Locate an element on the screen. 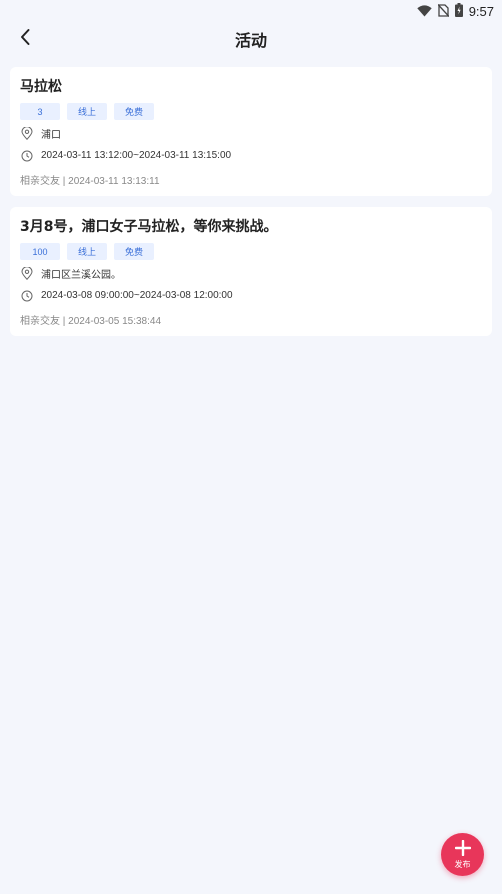  activity-meta: 相亲交友 | 2024-03-11 13:13:11 is located at coordinates (90, 181).